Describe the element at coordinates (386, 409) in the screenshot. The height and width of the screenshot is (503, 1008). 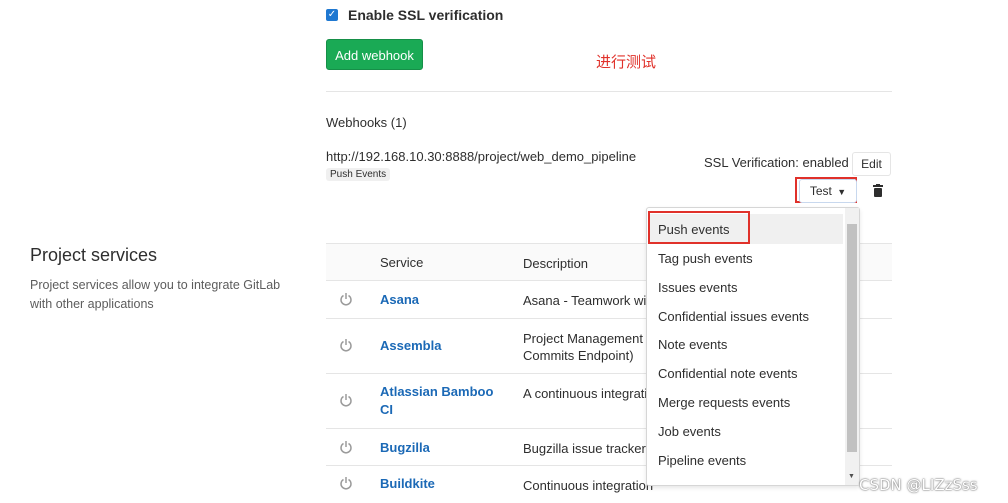
I see `service-link-line2: CI` at that location.